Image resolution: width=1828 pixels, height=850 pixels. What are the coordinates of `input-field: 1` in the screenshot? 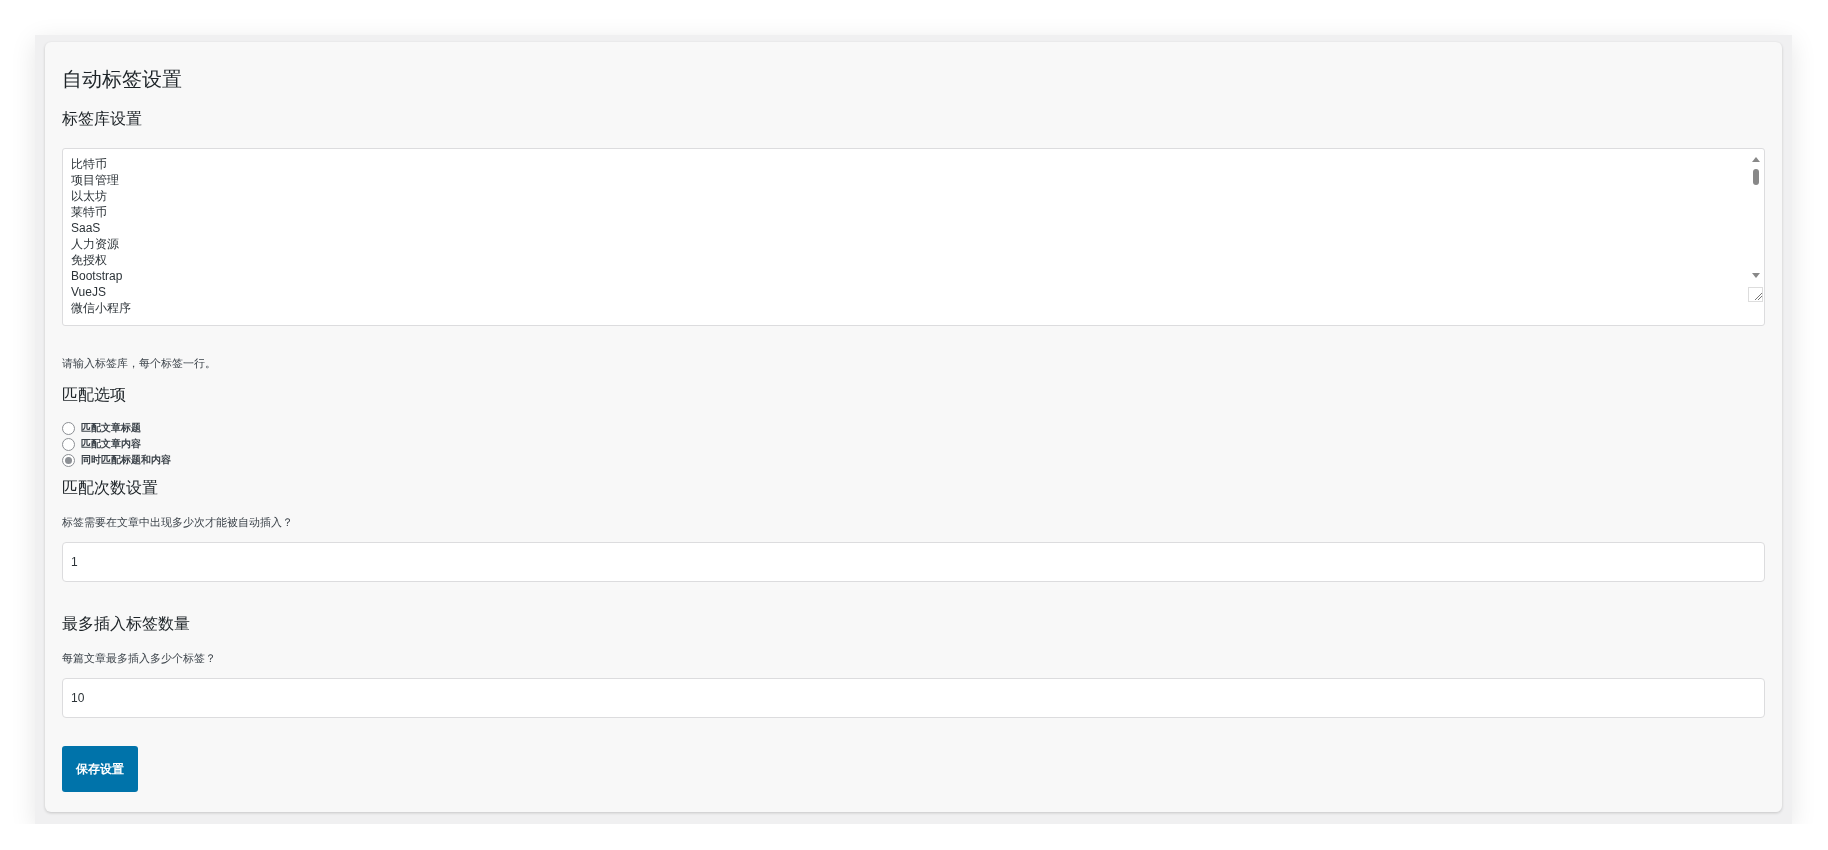 It's located at (913, 562).